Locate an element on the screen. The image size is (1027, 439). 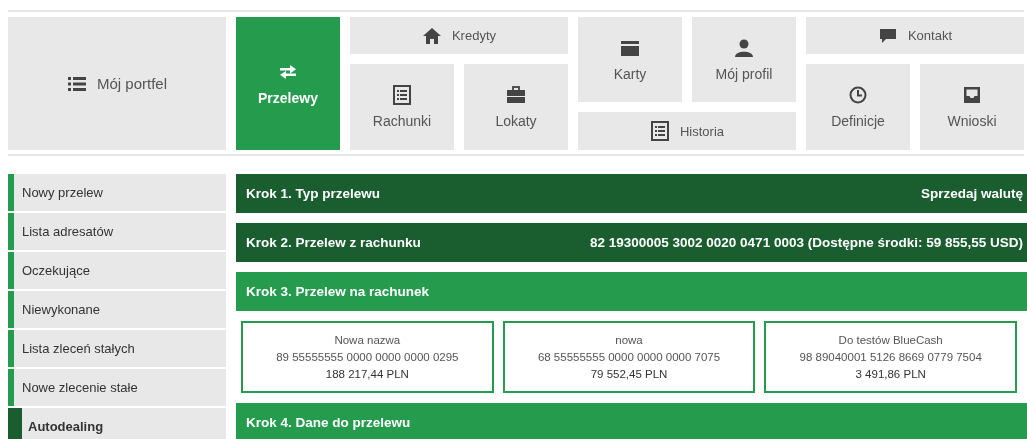
nav-tile: Mój profil is located at coordinates (744, 59).